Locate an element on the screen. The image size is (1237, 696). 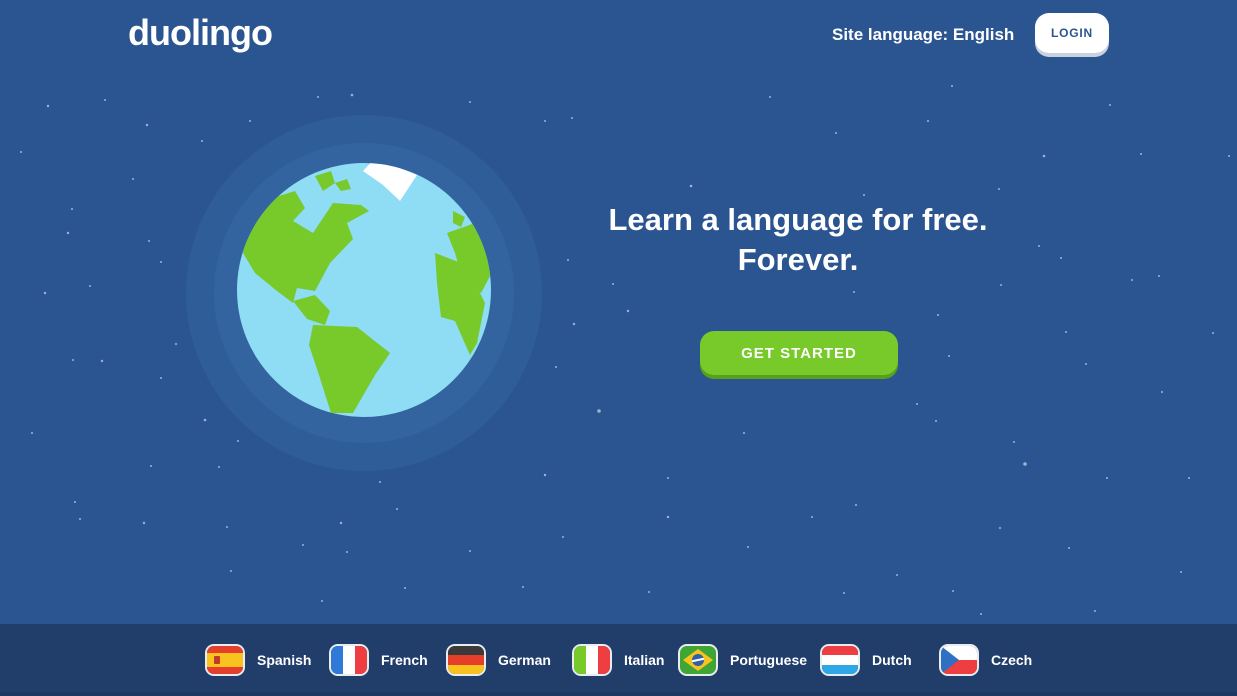
language-label: Spanish is located at coordinates (284, 660).